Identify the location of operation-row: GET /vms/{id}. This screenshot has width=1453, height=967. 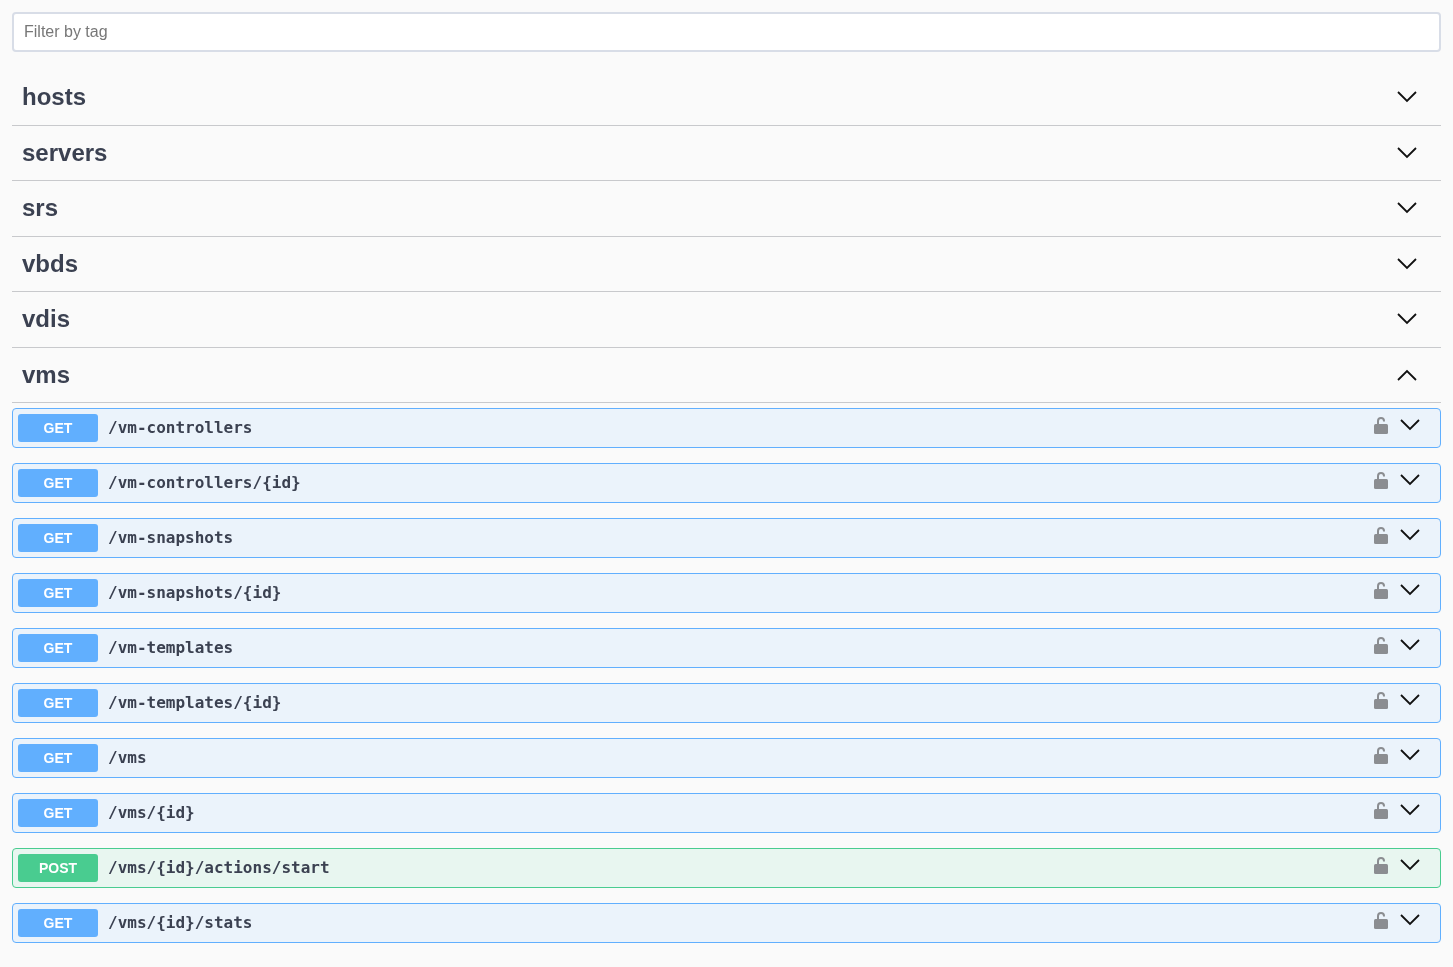
(726, 813).